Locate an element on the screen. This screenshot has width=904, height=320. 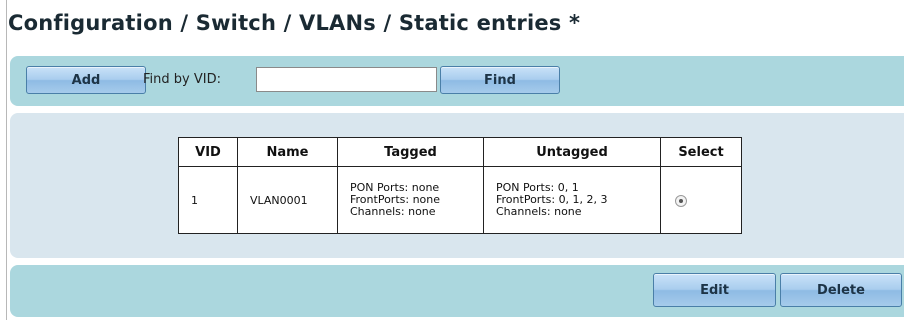
column-header-select: Select is located at coordinates (701, 152).